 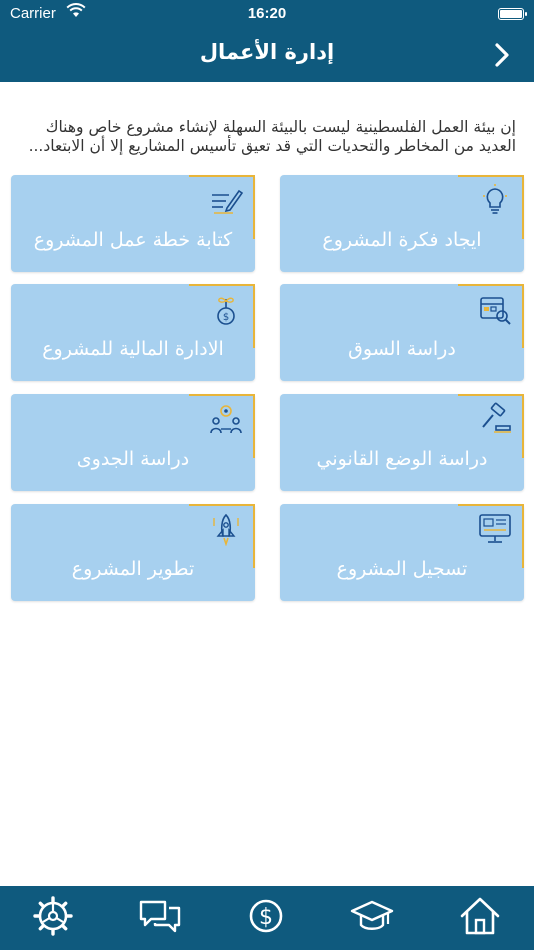 I want to click on tab-settings, so click(x=53, y=916).